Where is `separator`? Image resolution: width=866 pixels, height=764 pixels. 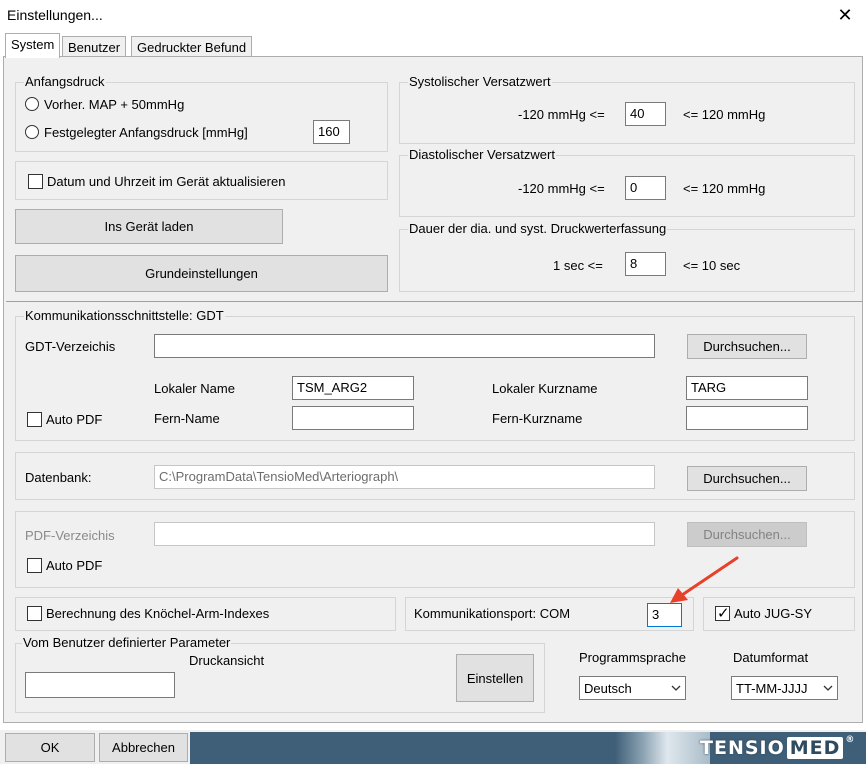 separator is located at coordinates (434, 301).